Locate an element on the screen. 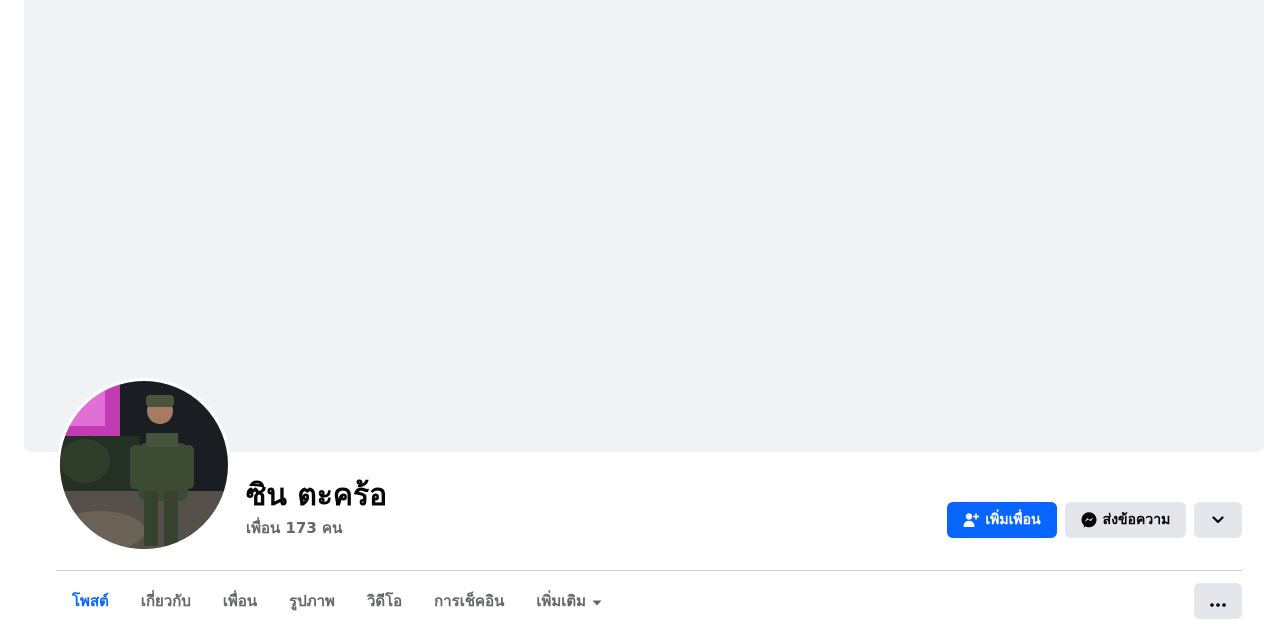  more-options-button is located at coordinates (1218, 601).